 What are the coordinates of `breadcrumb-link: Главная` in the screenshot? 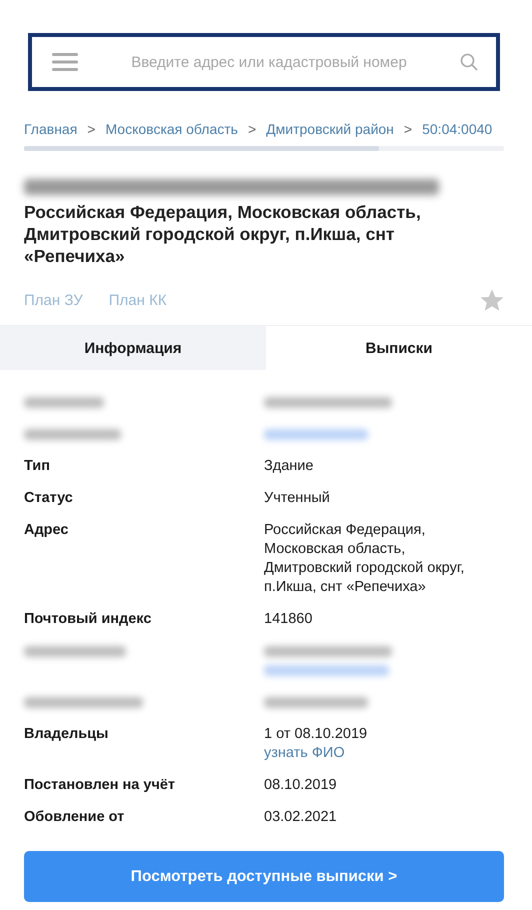 It's located at (51, 129).